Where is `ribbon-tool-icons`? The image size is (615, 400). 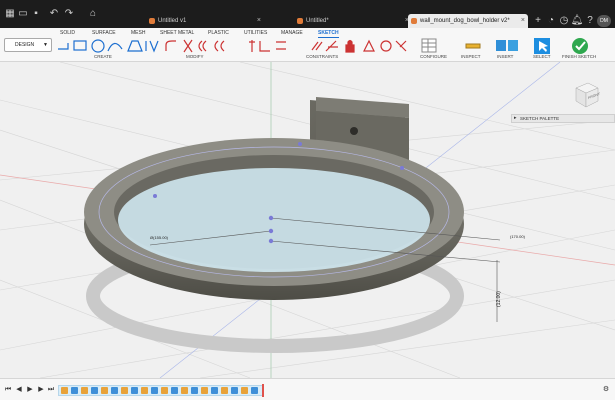
ribbon-tool-icons is located at coordinates (323, 46).